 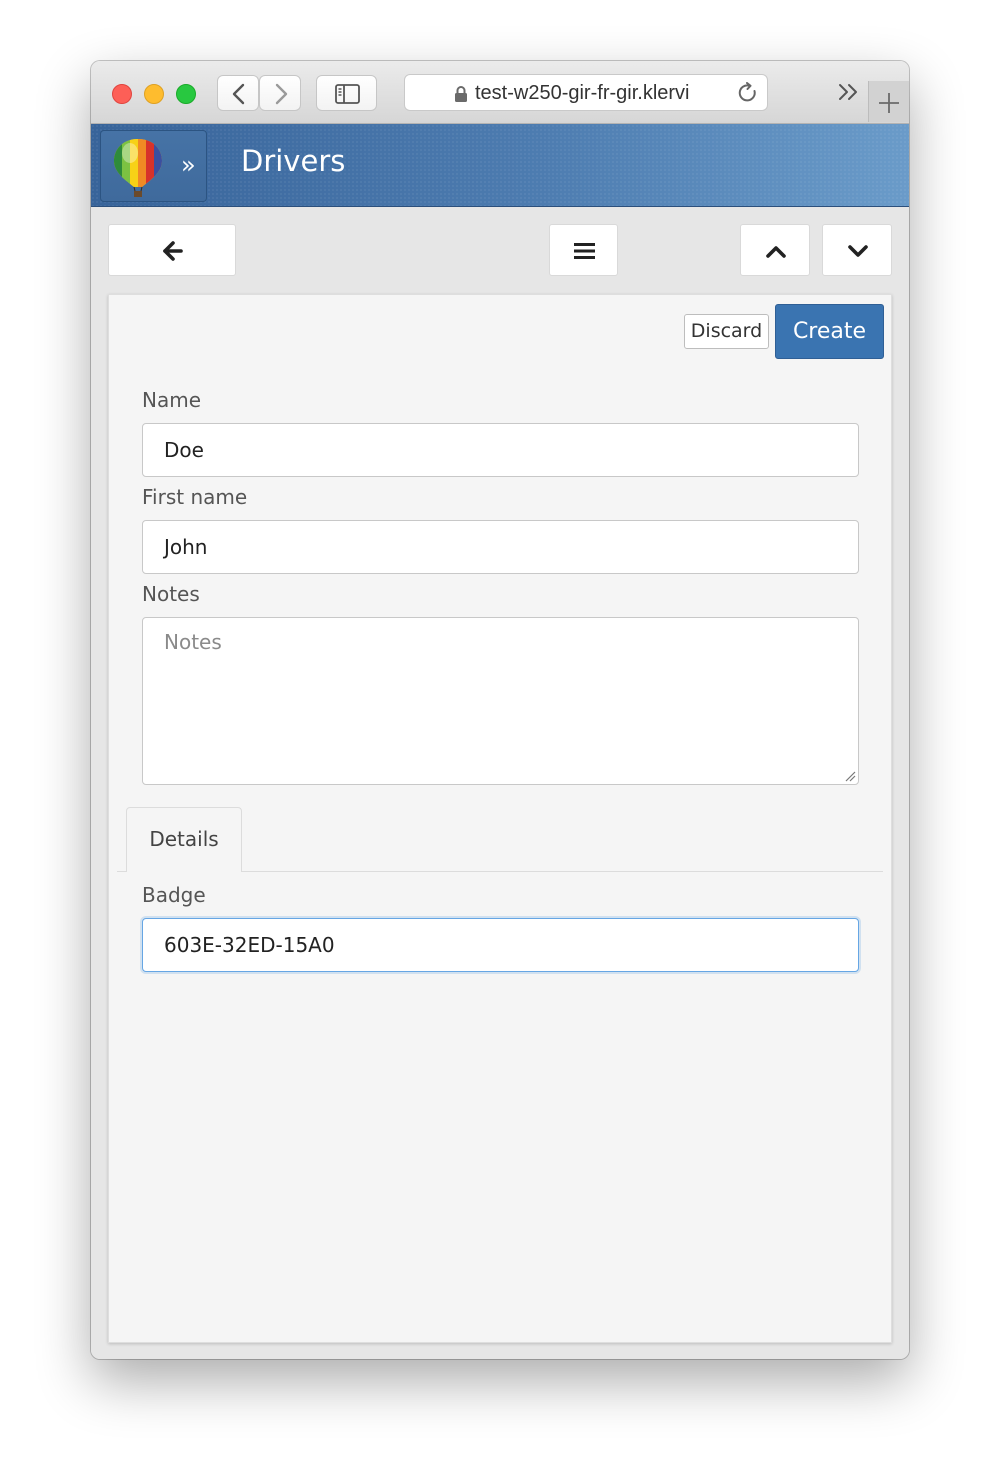 I want to click on chevron-up-icon, so click(x=776, y=252).